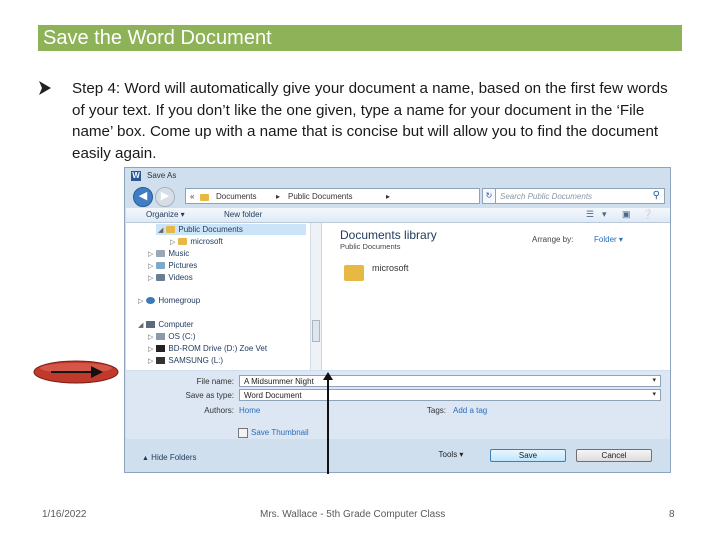 Image resolution: width=720 pixels, height=540 pixels. I want to click on slide-title: Save the Word Document, so click(157, 38).